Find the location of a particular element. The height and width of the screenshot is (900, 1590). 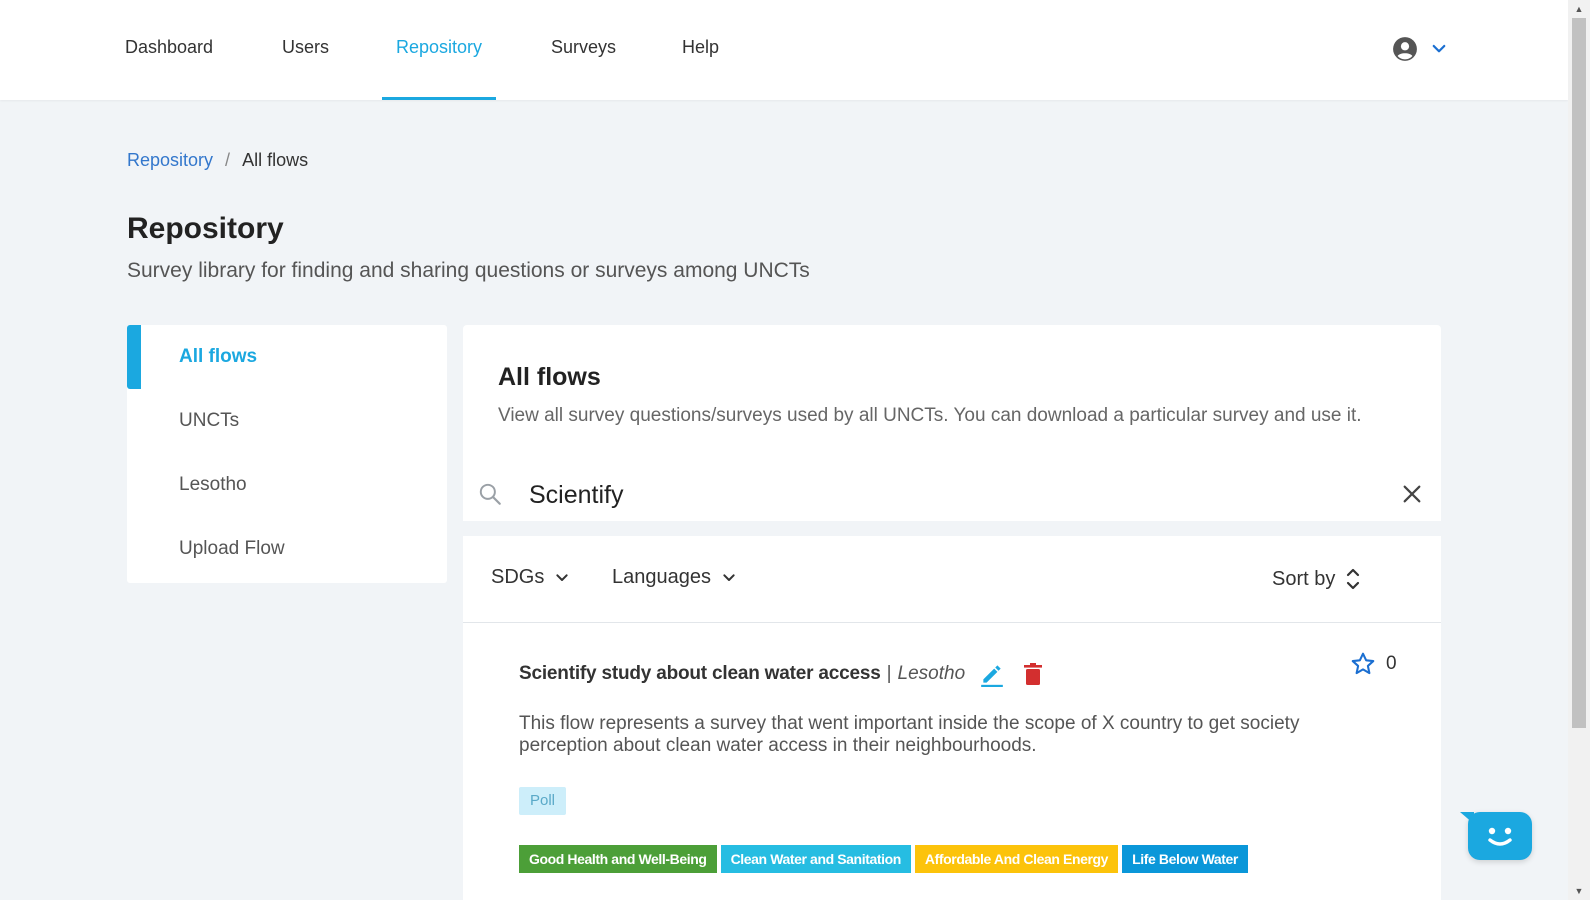

scroll-up-icon: ▲ is located at coordinates (1579, 9).